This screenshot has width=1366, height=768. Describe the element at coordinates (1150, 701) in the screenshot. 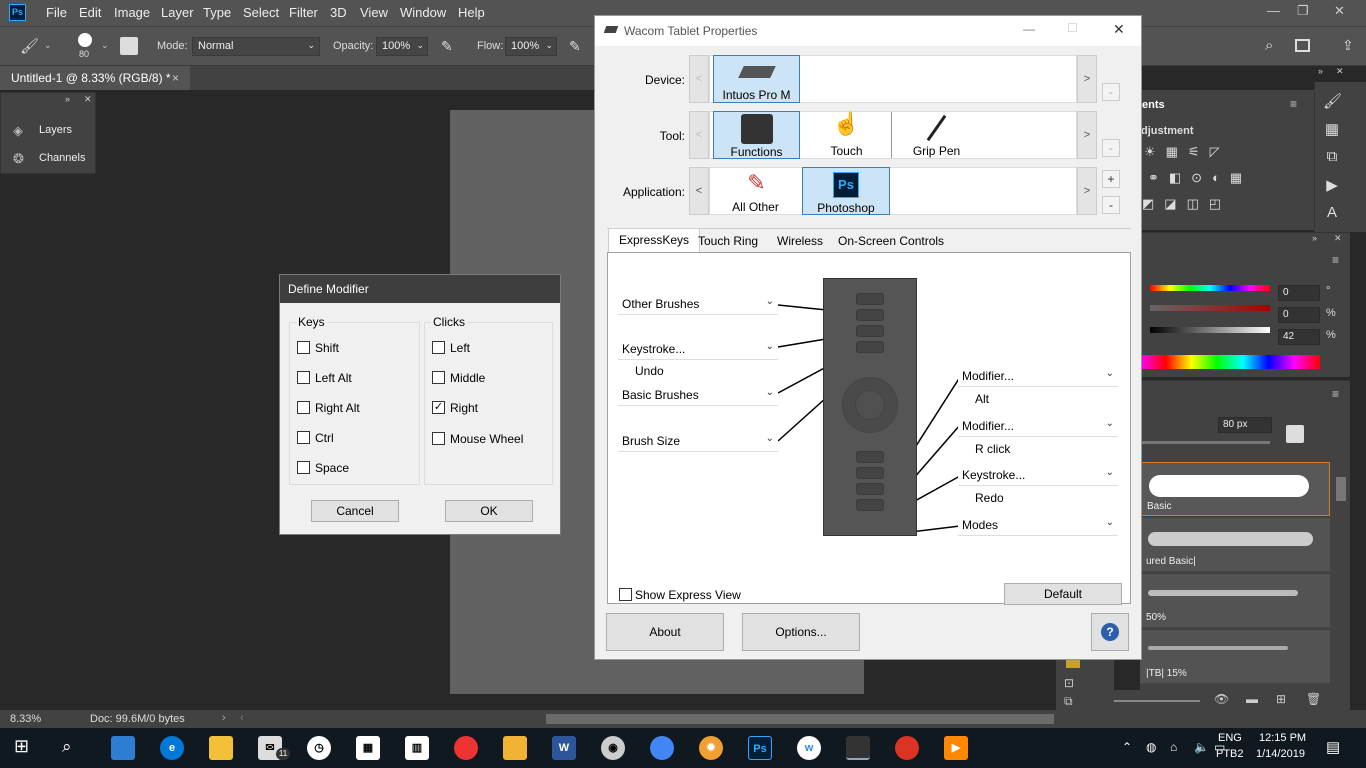

I see `preview-size-slider` at that location.